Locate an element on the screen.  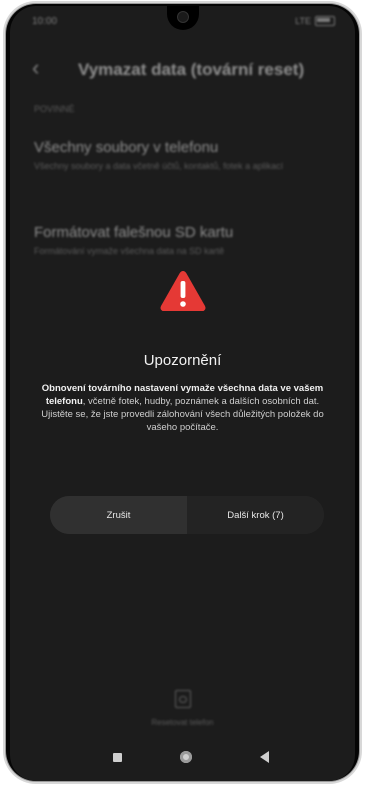
section-label: POVINNÉ is located at coordinates (54, 109).